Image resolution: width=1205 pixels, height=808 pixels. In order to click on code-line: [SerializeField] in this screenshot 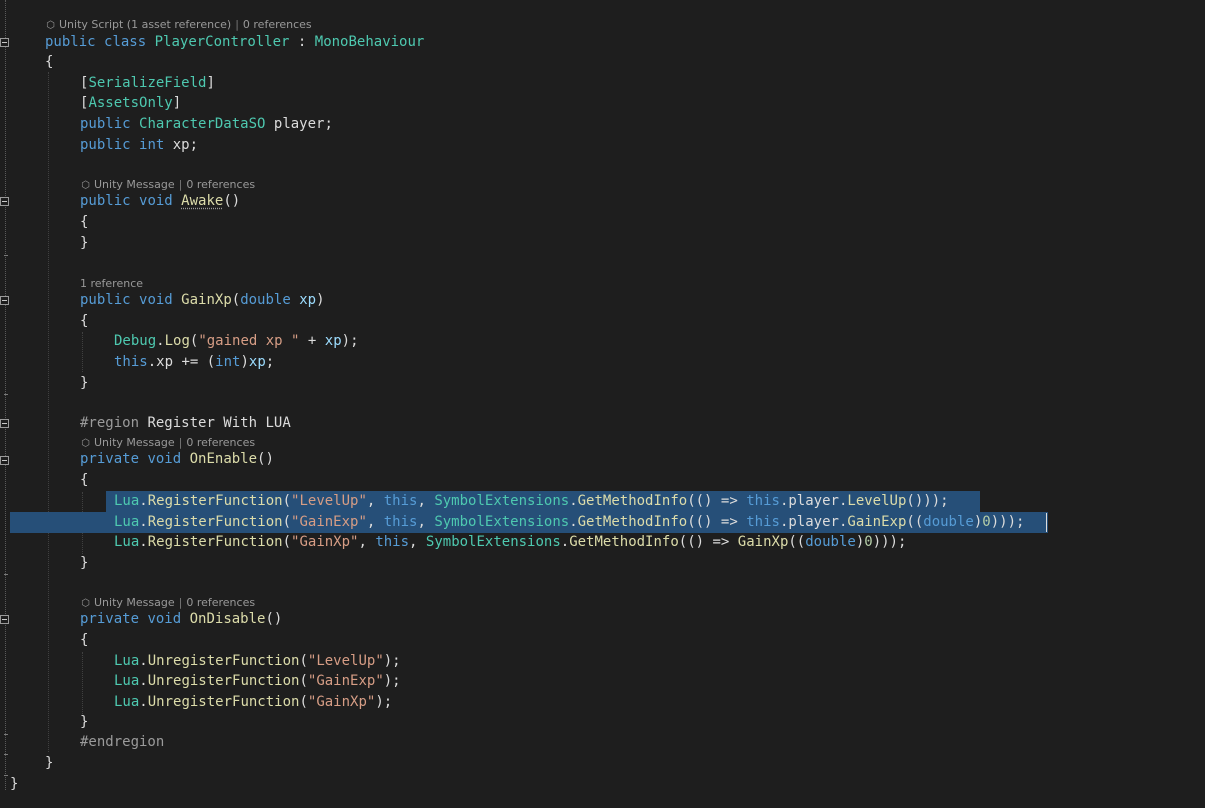, I will do `click(147, 83)`.